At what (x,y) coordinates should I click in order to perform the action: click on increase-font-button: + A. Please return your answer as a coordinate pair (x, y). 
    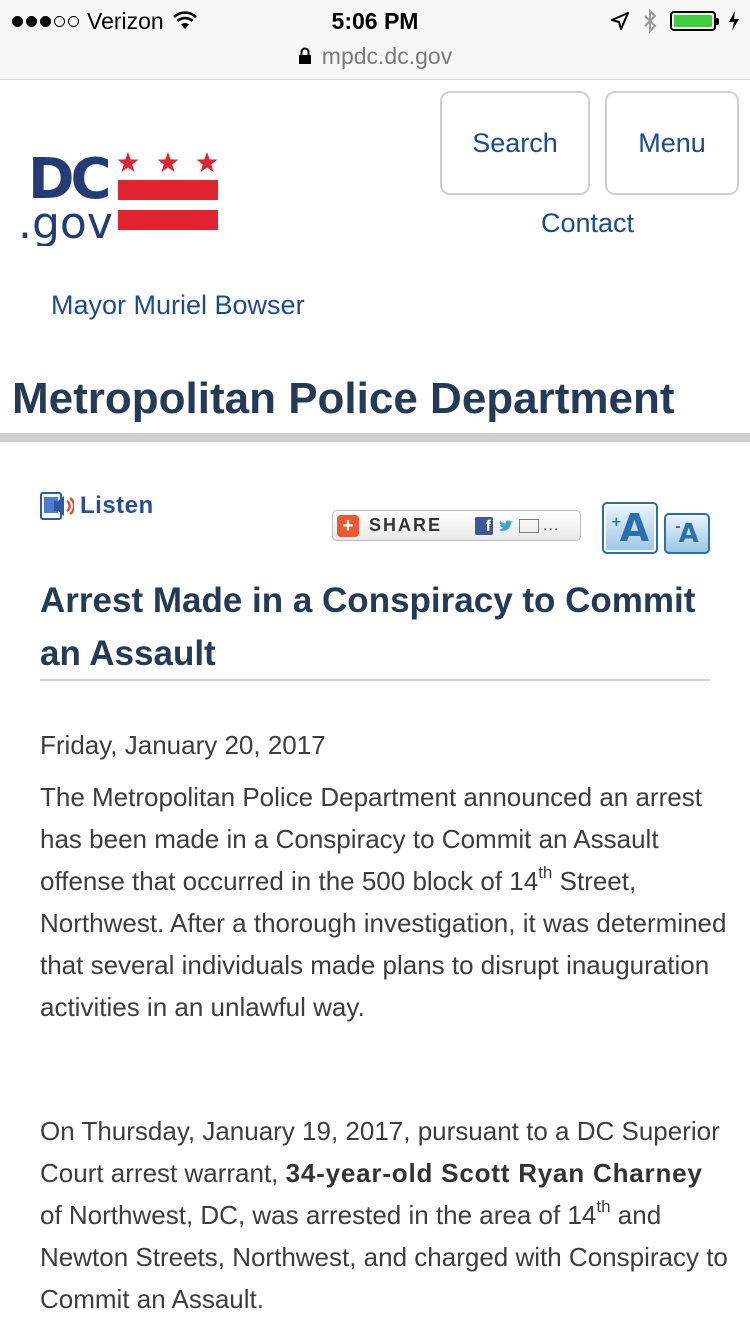
    Looking at the image, I should click on (630, 528).